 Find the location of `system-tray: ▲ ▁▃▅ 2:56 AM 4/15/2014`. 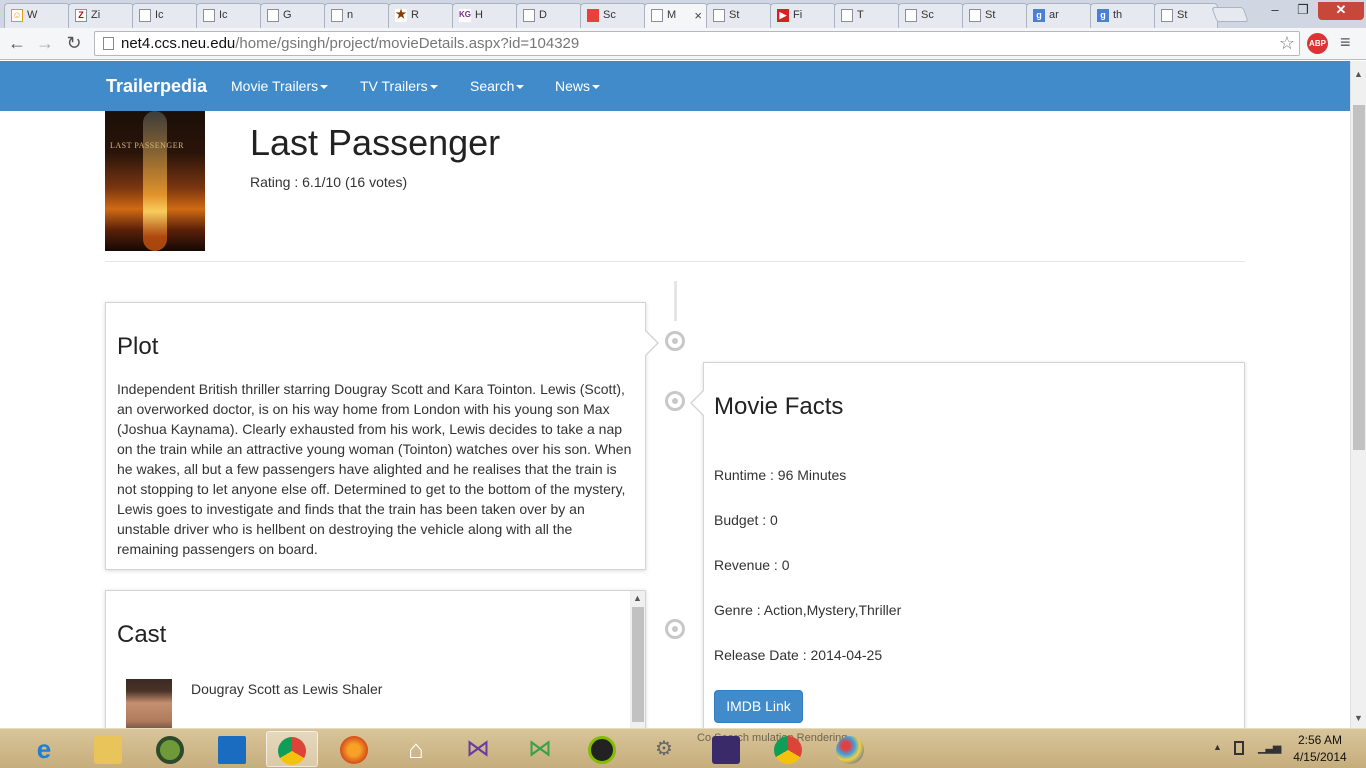

system-tray: ▲ ▁▃▅ 2:56 AM 4/15/2014 is located at coordinates (1288, 748).